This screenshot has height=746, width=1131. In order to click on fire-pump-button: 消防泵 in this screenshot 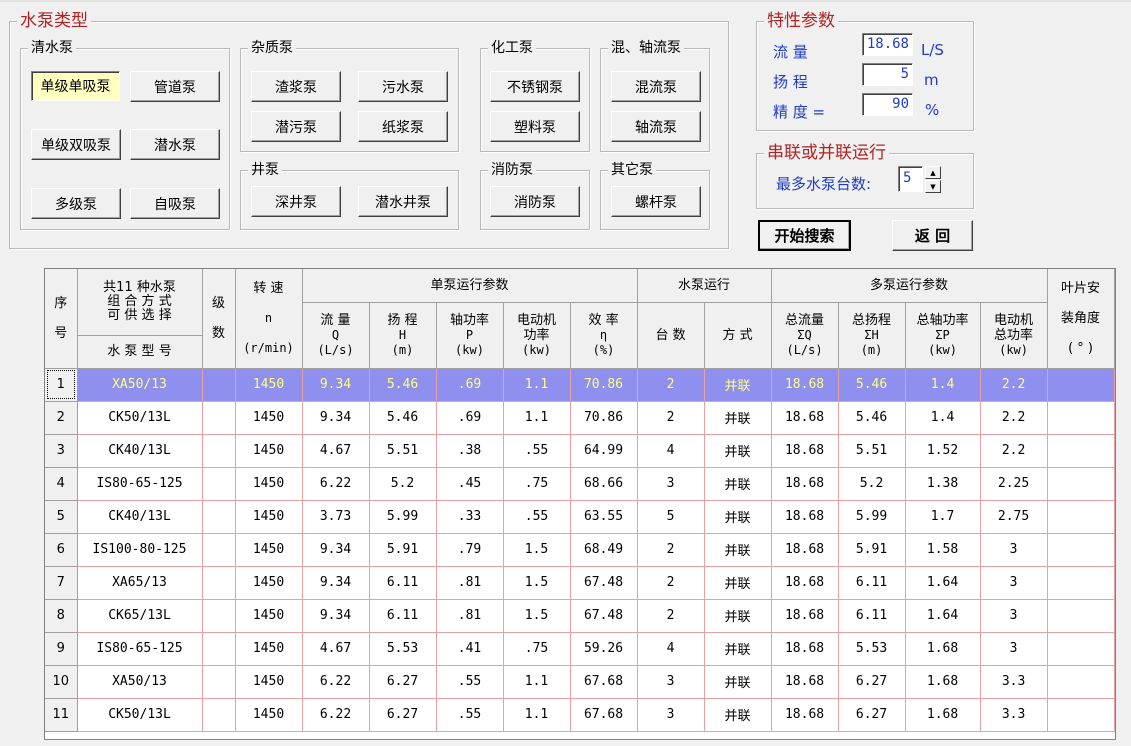, I will do `click(535, 201)`.